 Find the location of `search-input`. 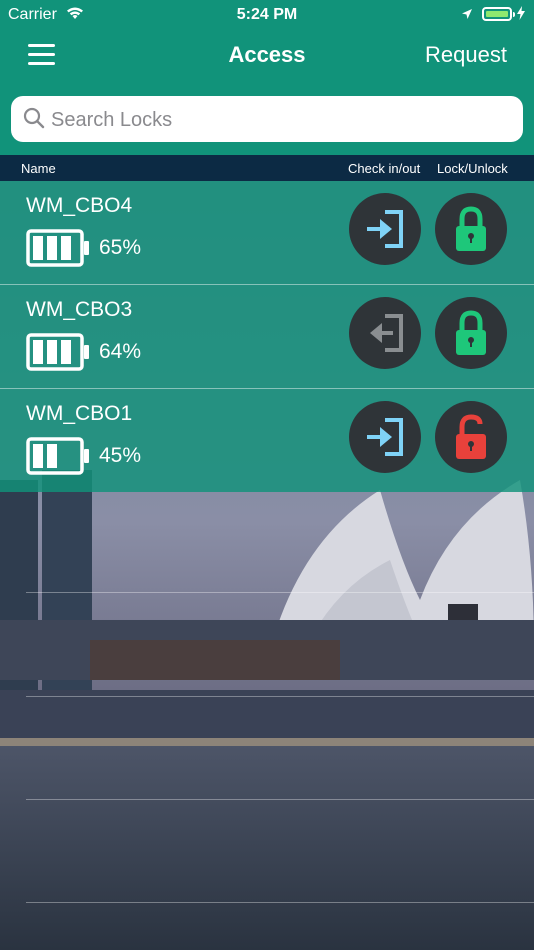

search-input is located at coordinates (281, 120).